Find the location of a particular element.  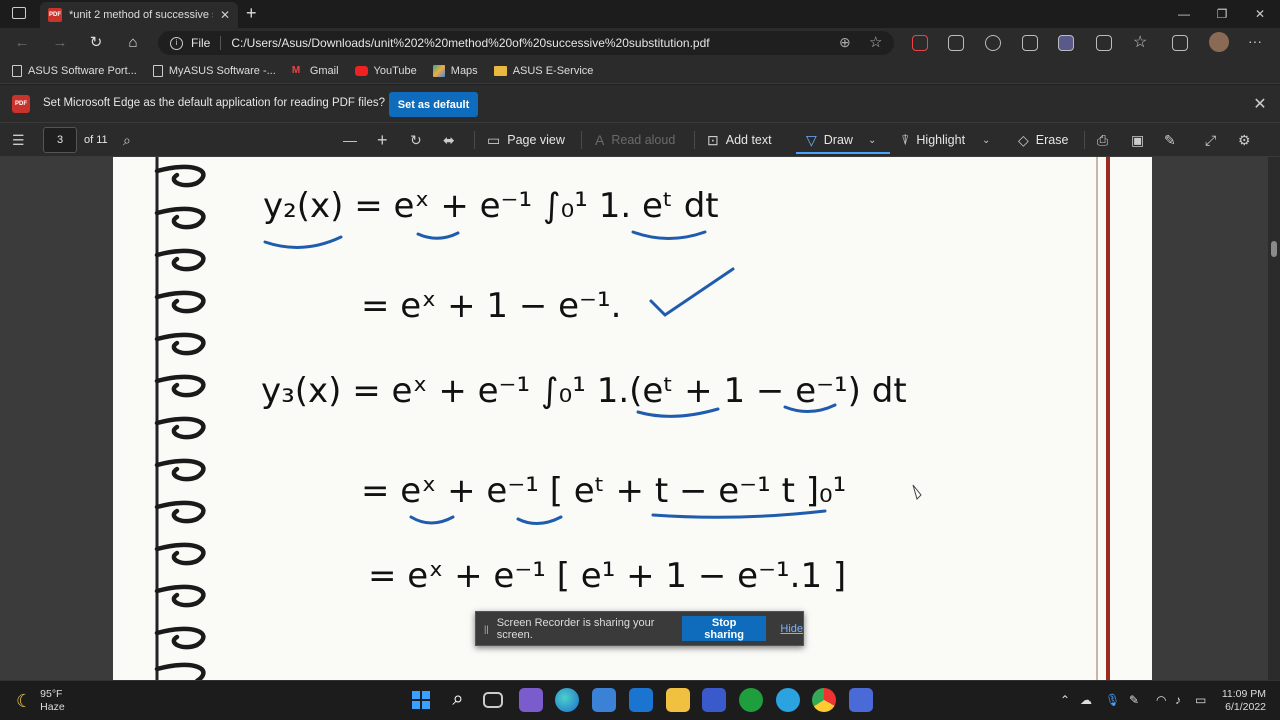

chrome-icon is located at coordinates (824, 700).